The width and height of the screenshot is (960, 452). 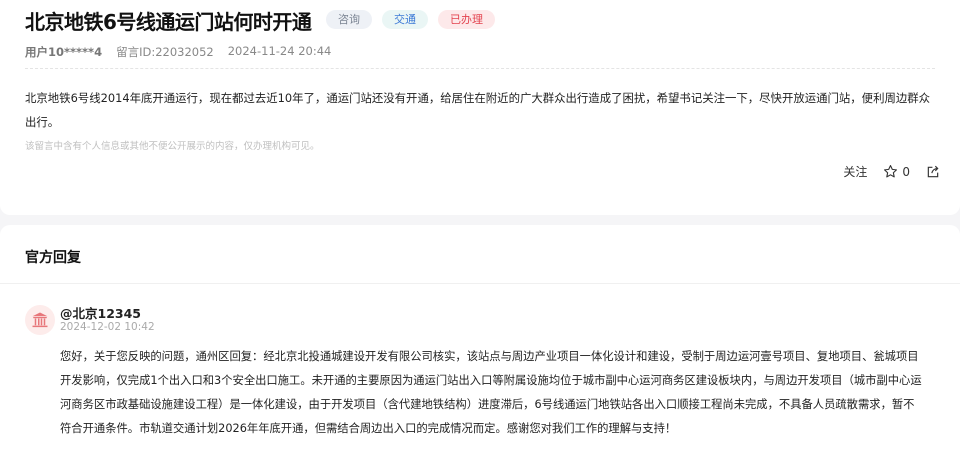 I want to click on post-datetime: 2024-11-24 20:44, so click(x=279, y=51).